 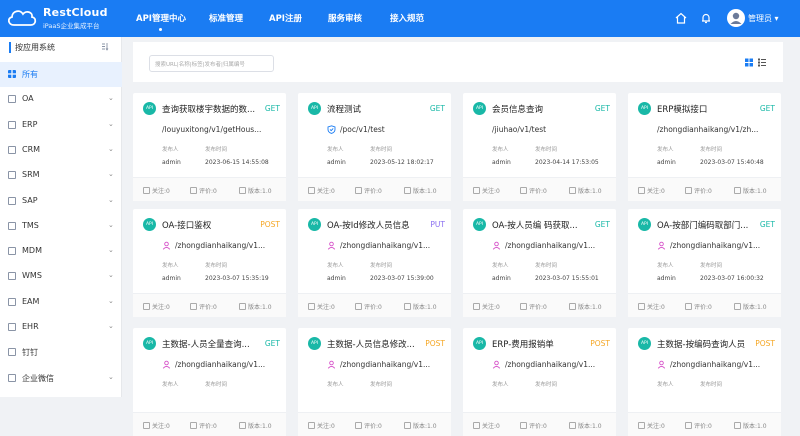 What do you see at coordinates (541, 344) in the screenshot?
I see `api-title: ERP-费用报销单` at bounding box center [541, 344].